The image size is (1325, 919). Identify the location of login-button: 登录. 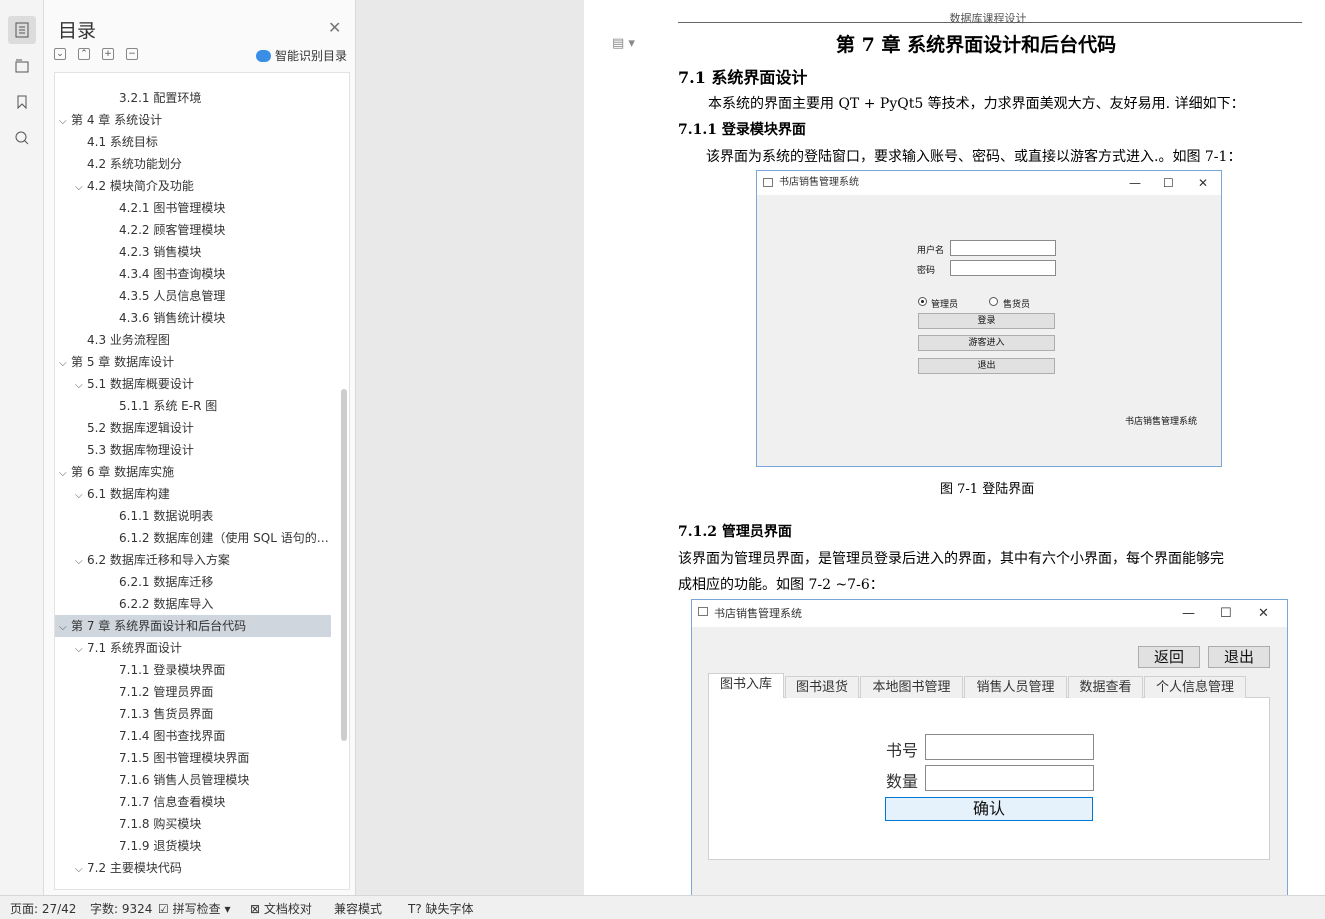
(986, 321).